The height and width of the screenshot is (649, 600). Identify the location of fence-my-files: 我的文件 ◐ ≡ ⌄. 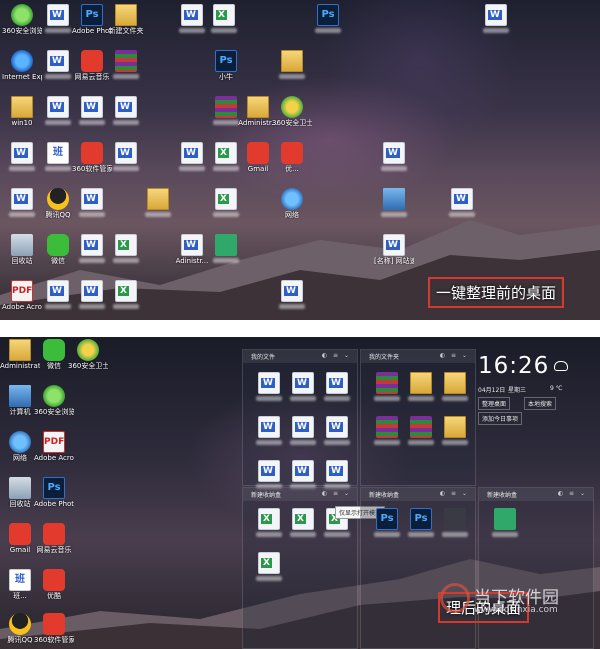
(300, 419).